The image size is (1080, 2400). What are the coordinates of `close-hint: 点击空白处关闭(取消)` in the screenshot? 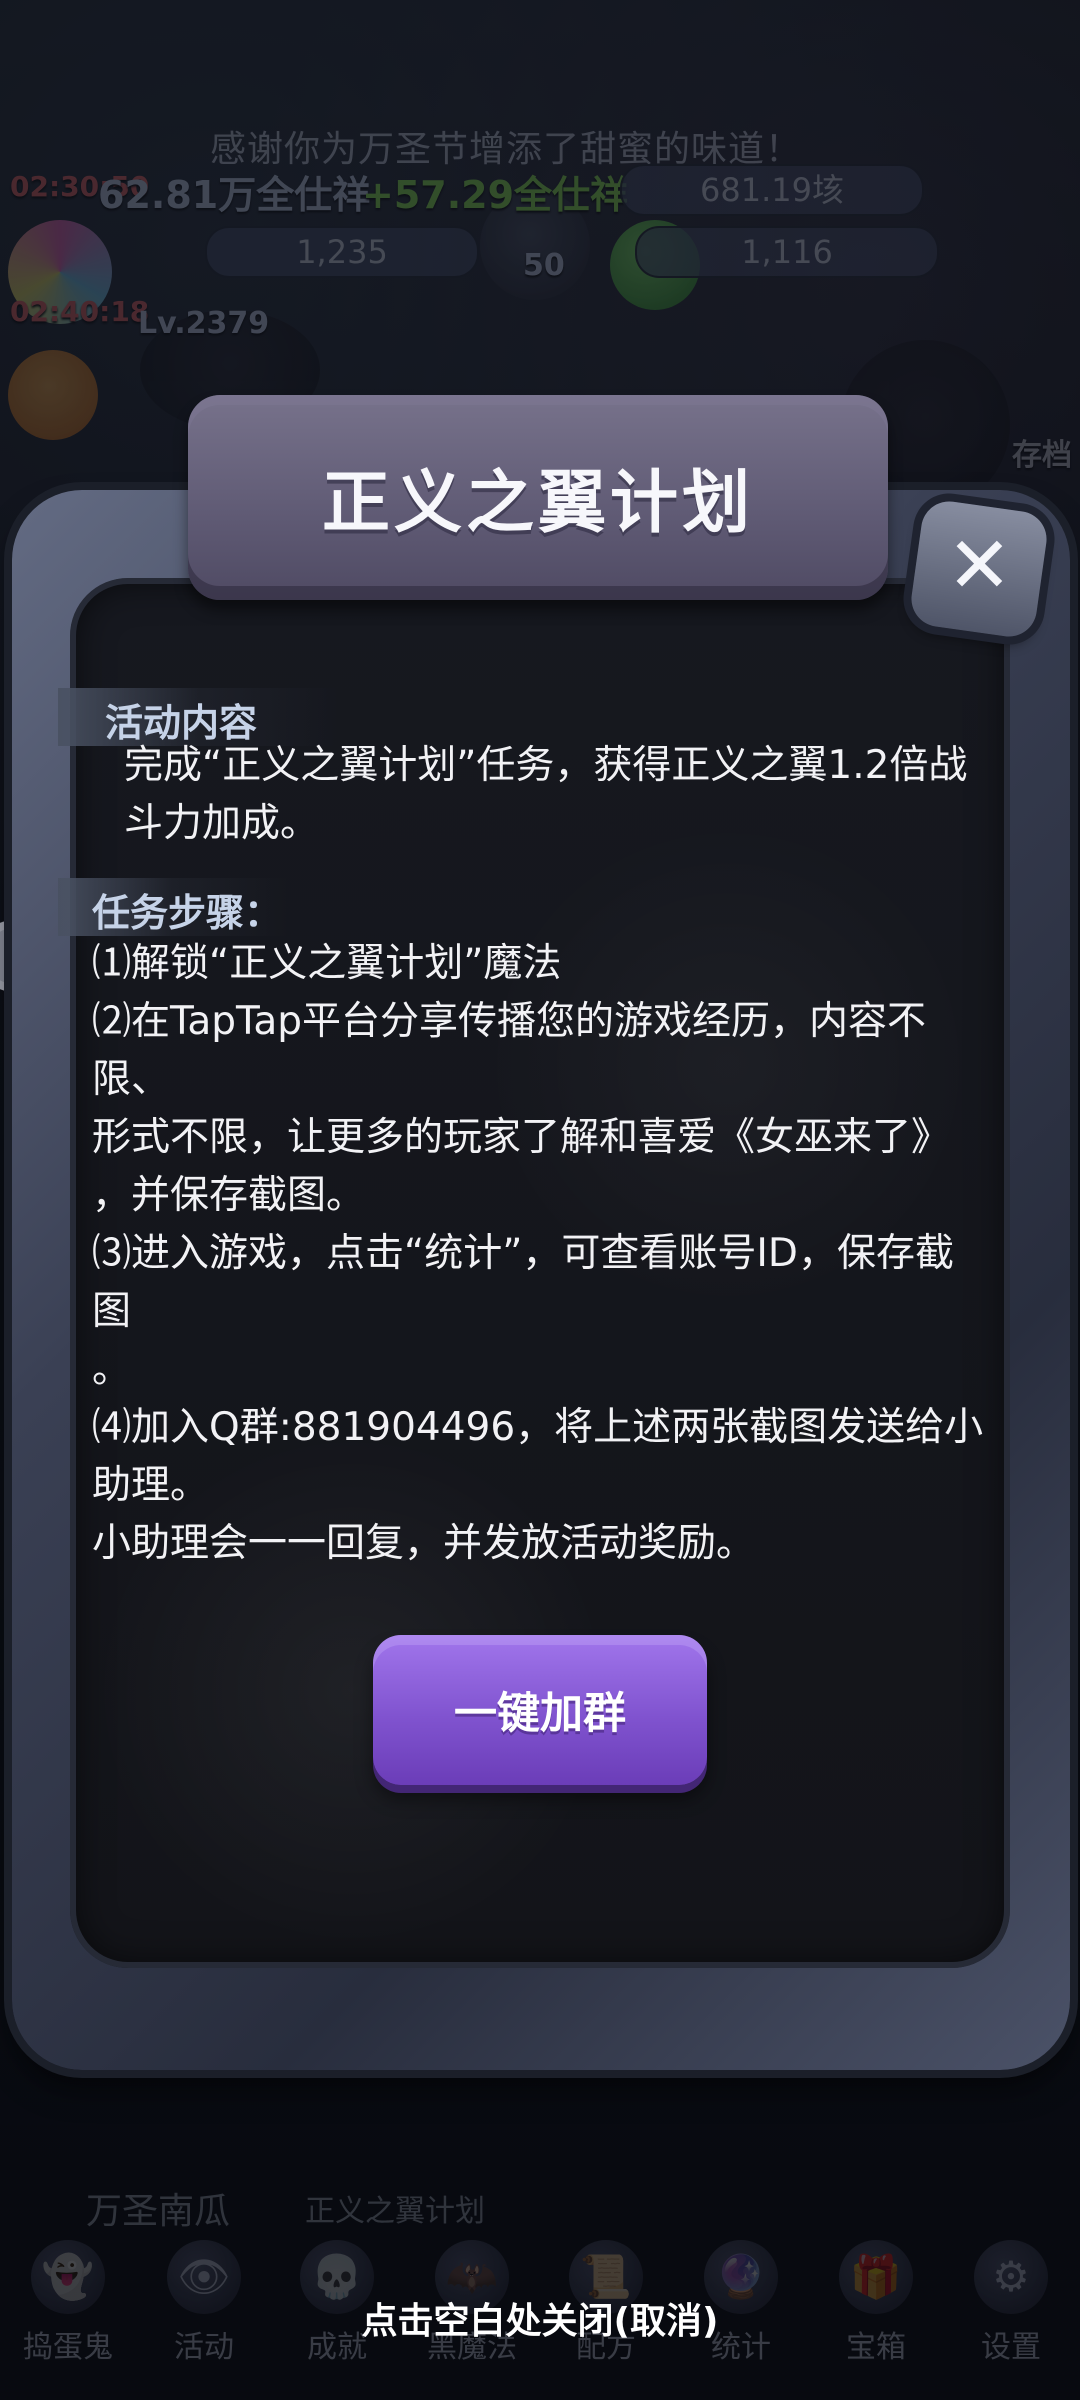 It's located at (540, 2318).